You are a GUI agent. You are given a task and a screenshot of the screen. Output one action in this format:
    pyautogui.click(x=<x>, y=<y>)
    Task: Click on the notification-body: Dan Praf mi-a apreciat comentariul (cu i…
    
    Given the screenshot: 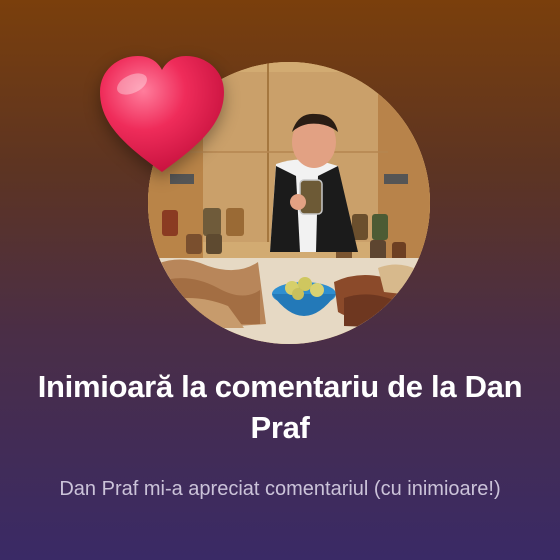 What is the action you would take?
    pyautogui.click(x=280, y=489)
    